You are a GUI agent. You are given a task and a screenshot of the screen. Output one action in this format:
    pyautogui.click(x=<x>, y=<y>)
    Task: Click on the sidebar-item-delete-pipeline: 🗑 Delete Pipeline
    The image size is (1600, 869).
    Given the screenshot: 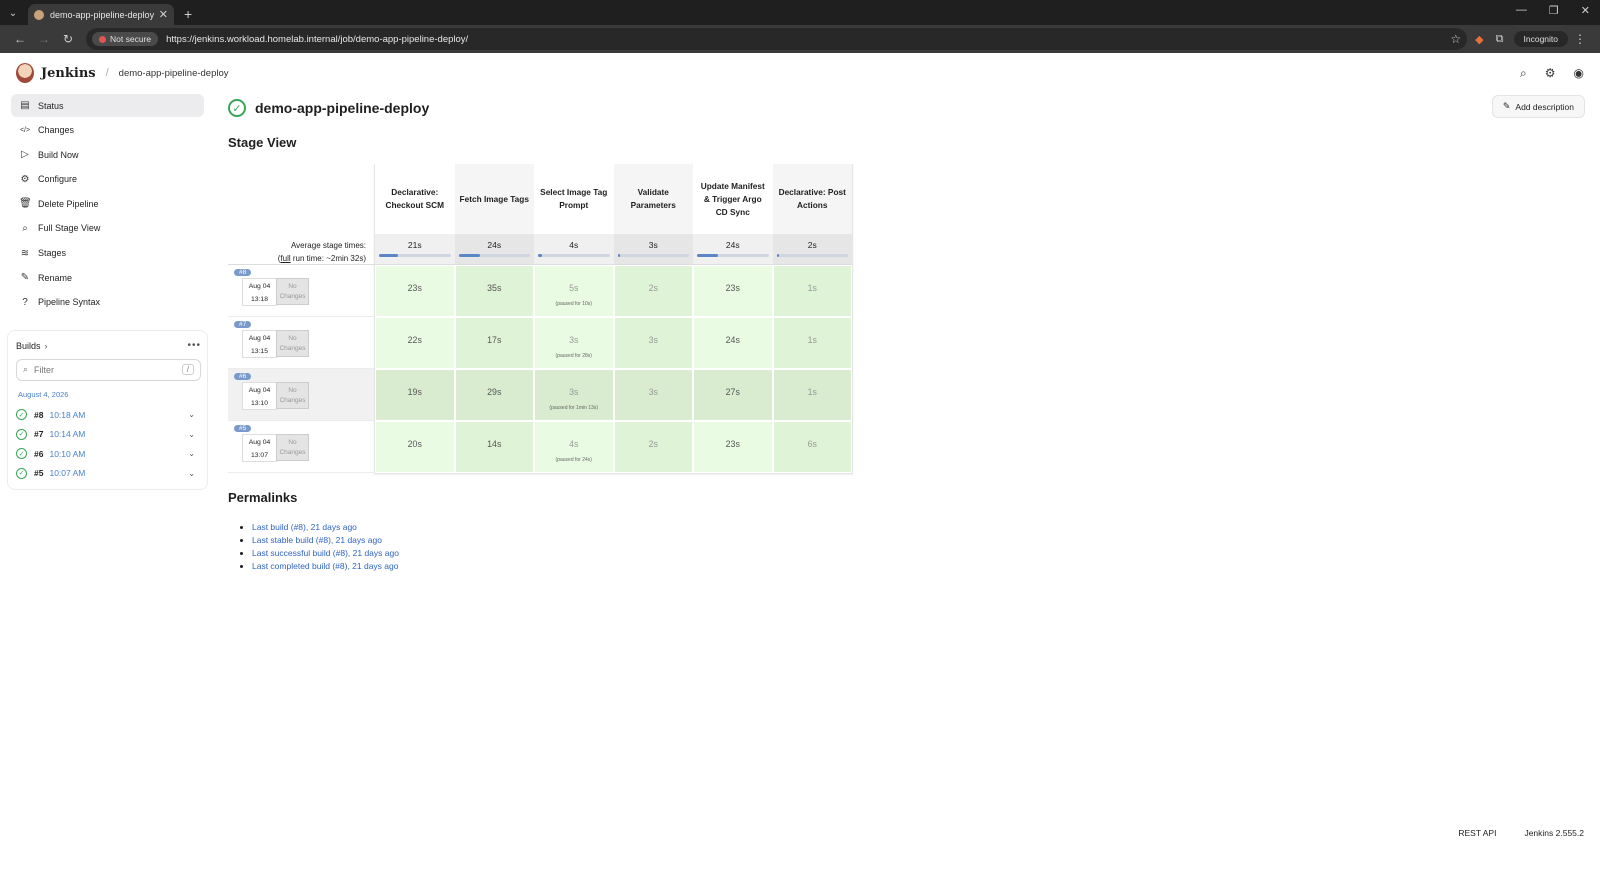 What is the action you would take?
    pyautogui.click(x=107, y=203)
    